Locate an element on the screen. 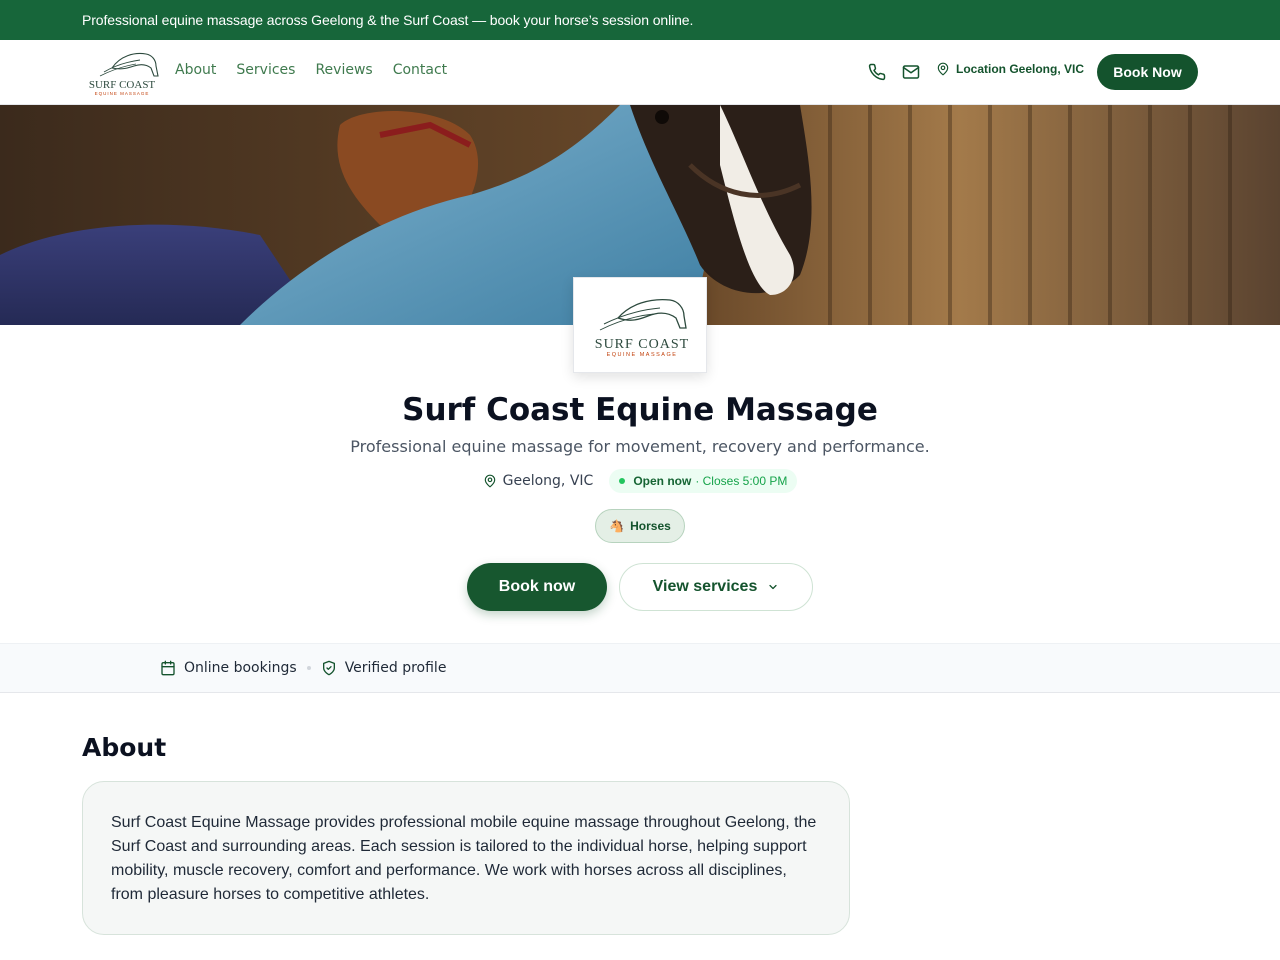  trust-bar: Online bookings Verified profile is located at coordinates (640, 668).